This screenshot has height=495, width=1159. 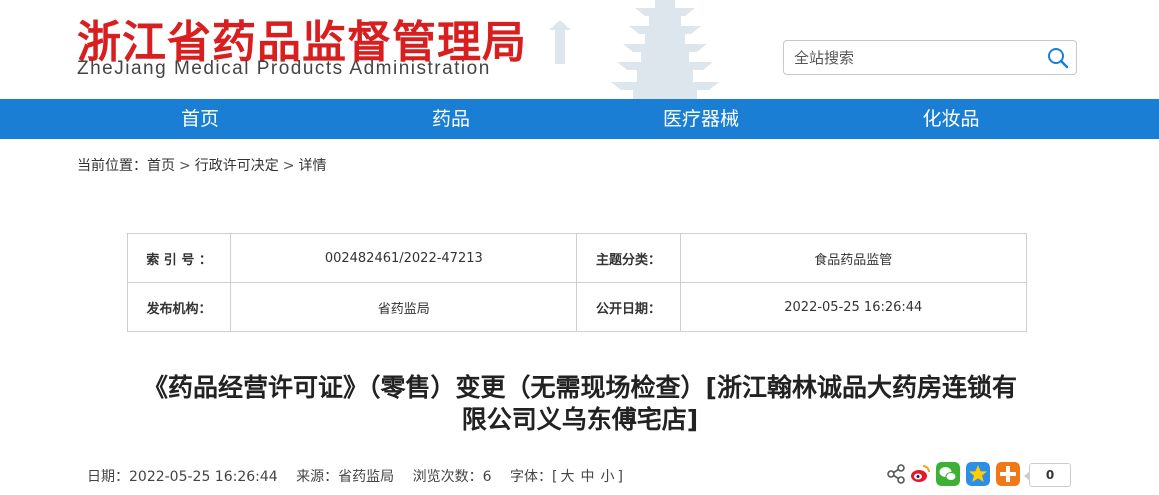 I want to click on weibo-icon, so click(x=920, y=474).